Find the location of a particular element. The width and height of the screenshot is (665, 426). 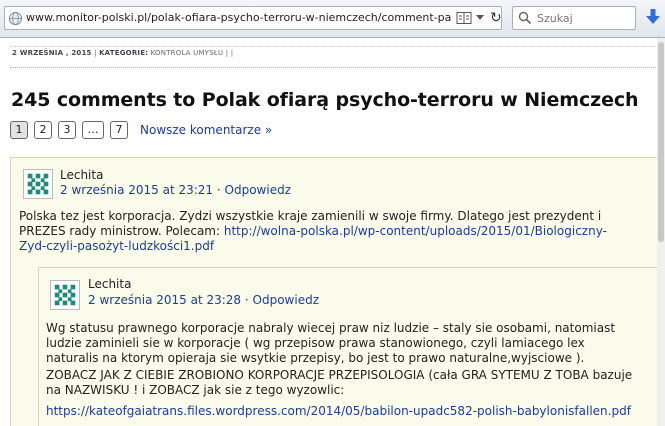

categories-label: KATEGORIE: is located at coordinates (124, 53).